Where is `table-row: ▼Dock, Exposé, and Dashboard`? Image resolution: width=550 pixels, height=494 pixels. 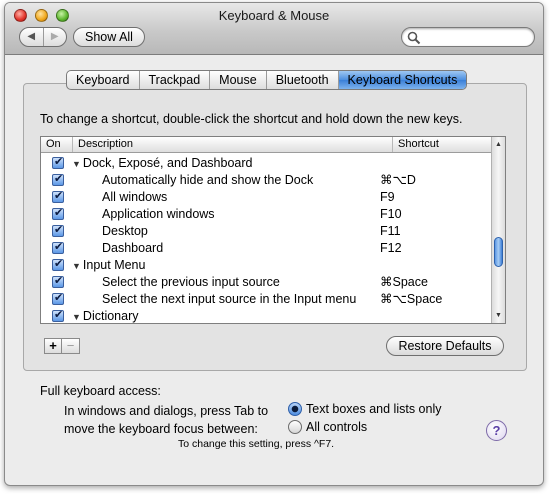
table-row: ▼Dock, Exposé, and Dashboard is located at coordinates (267, 162).